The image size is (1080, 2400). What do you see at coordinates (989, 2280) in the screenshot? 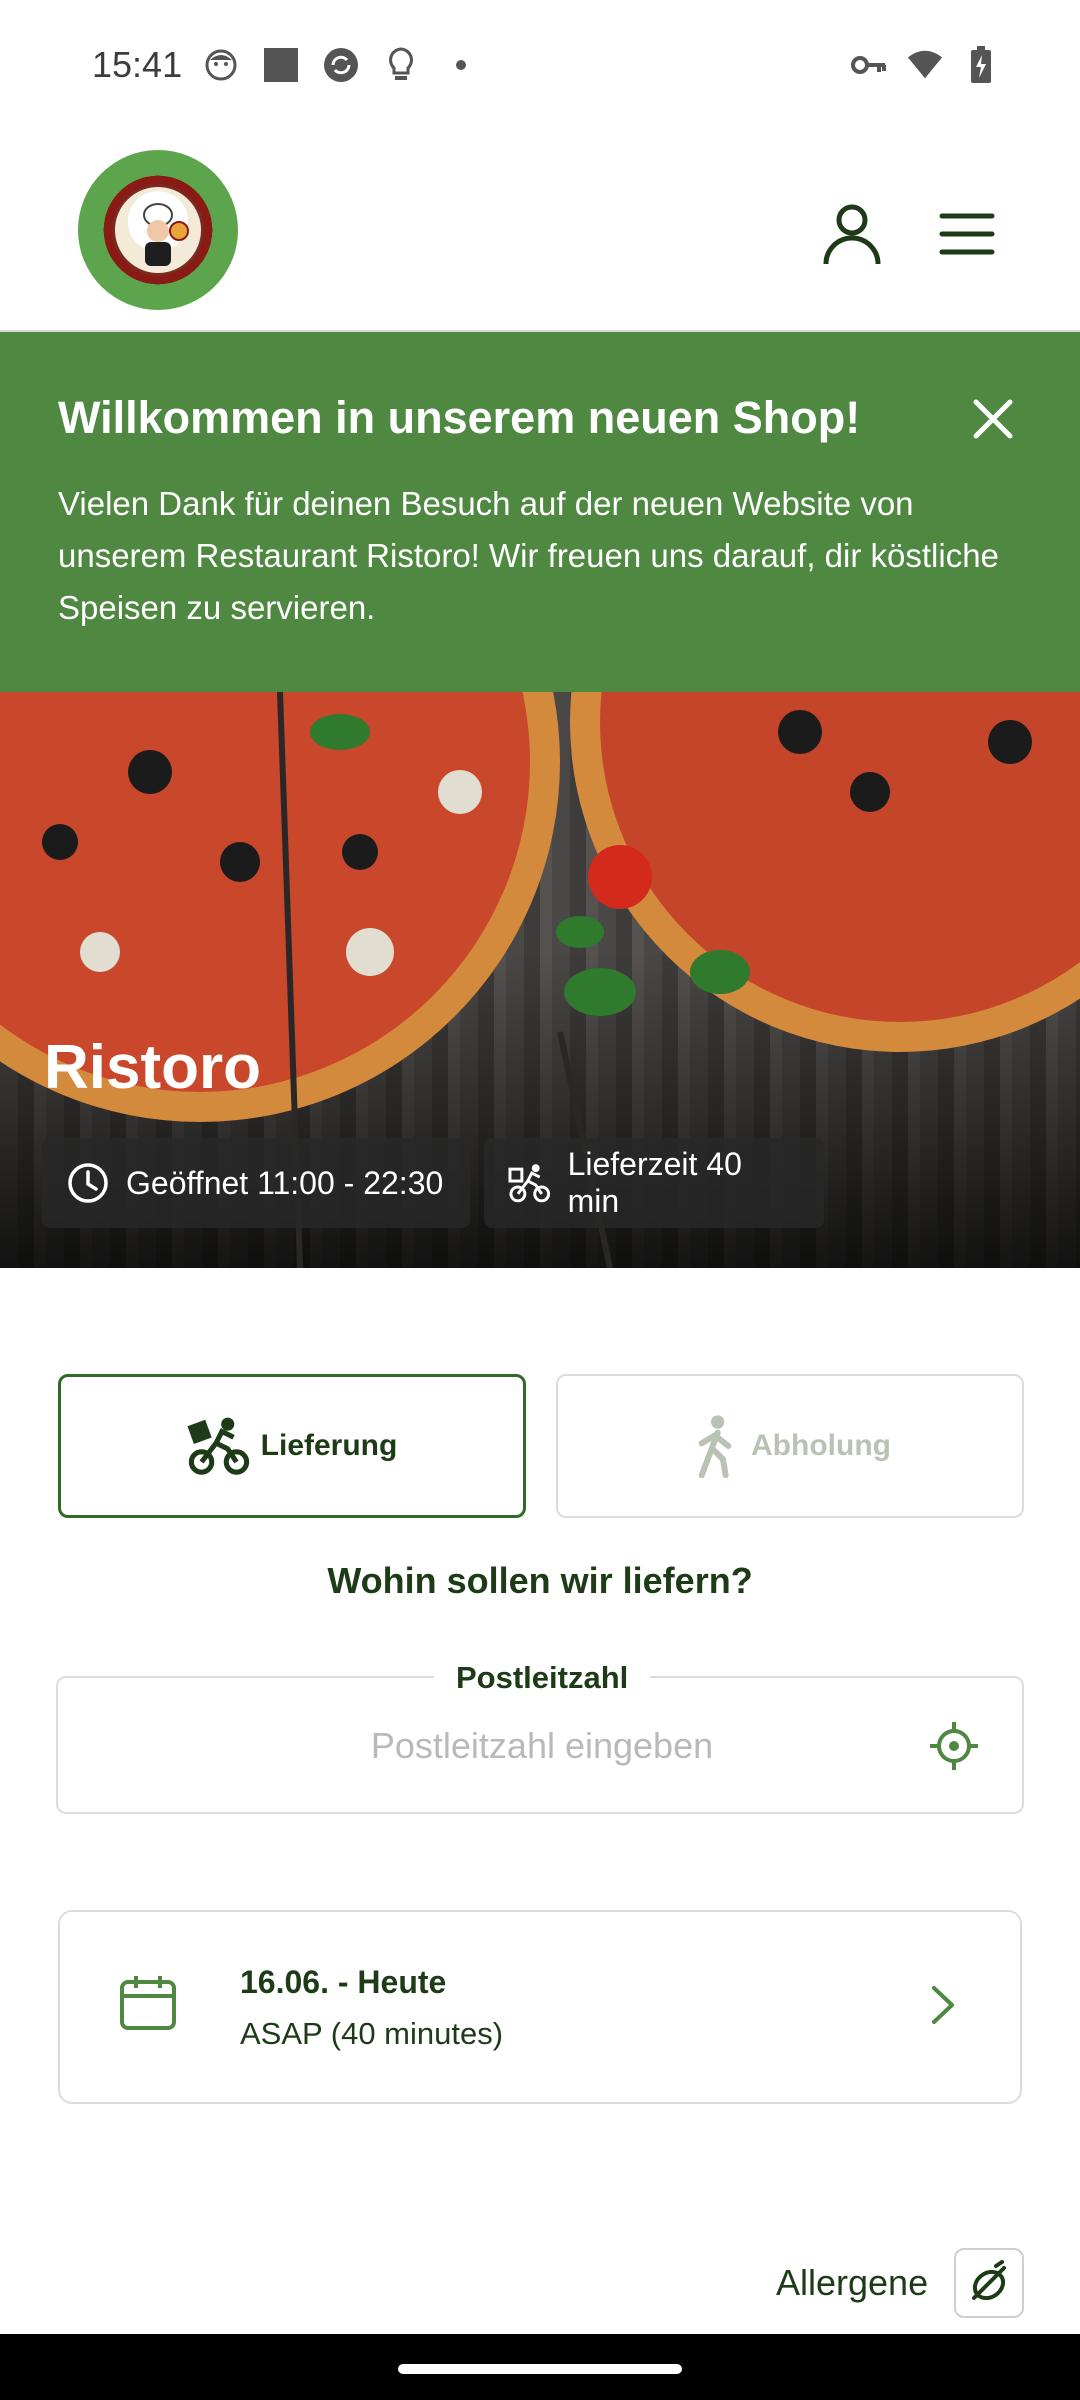
I see `allergen-icon` at bounding box center [989, 2280].